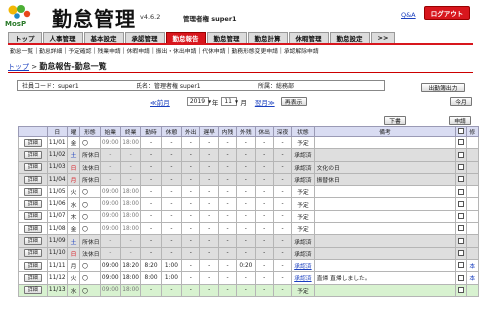 This screenshot has width=500, height=326. Describe the element at coordinates (460, 120) in the screenshot. I see `apply-button: 申請` at that location.